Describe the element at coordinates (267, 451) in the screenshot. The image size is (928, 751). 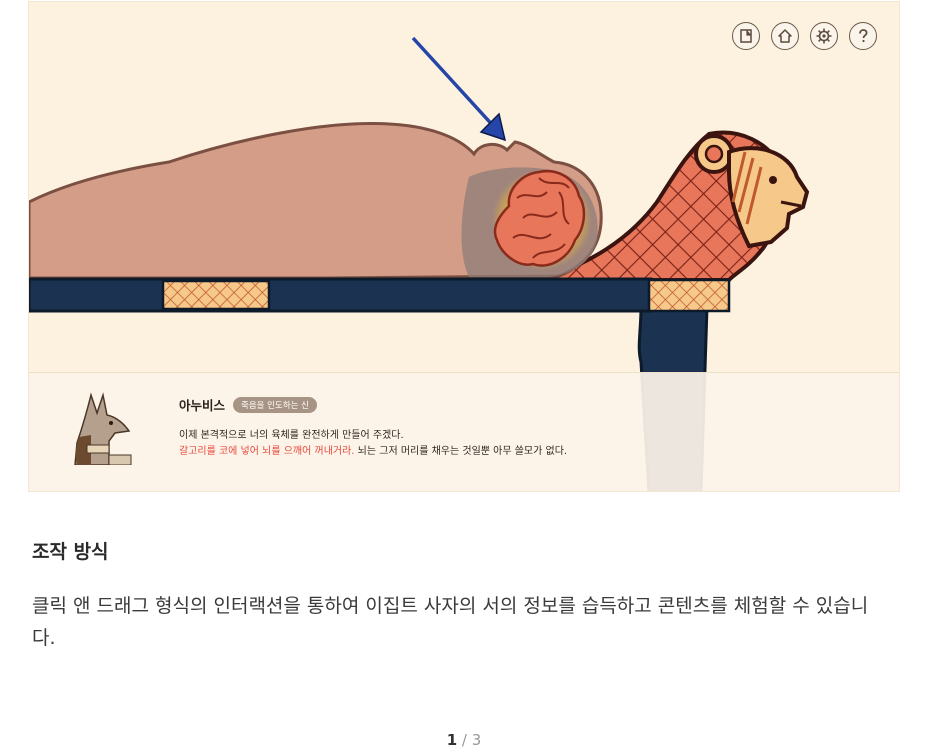
I see `dialog-instruction-highlight: 갈고리를 코에 넣어 뇌를 으깨어 꺼내거라.` at that location.